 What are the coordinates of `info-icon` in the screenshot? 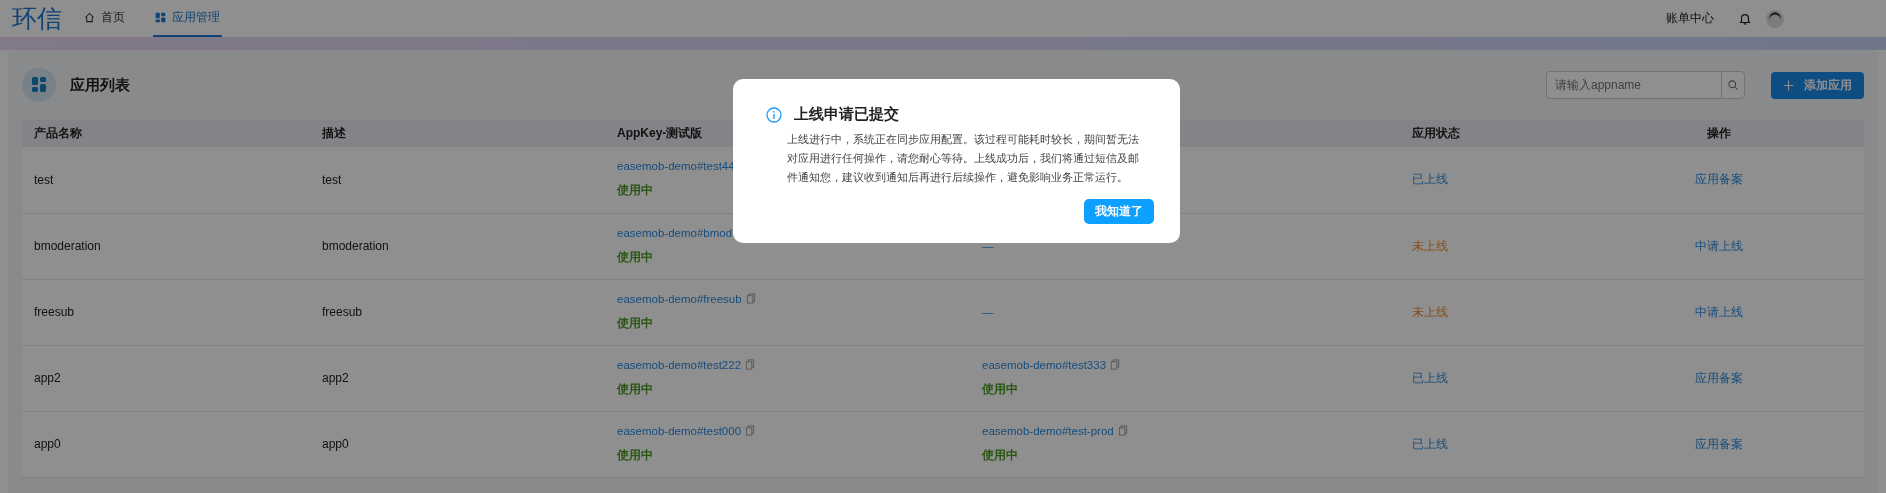 It's located at (774, 114).